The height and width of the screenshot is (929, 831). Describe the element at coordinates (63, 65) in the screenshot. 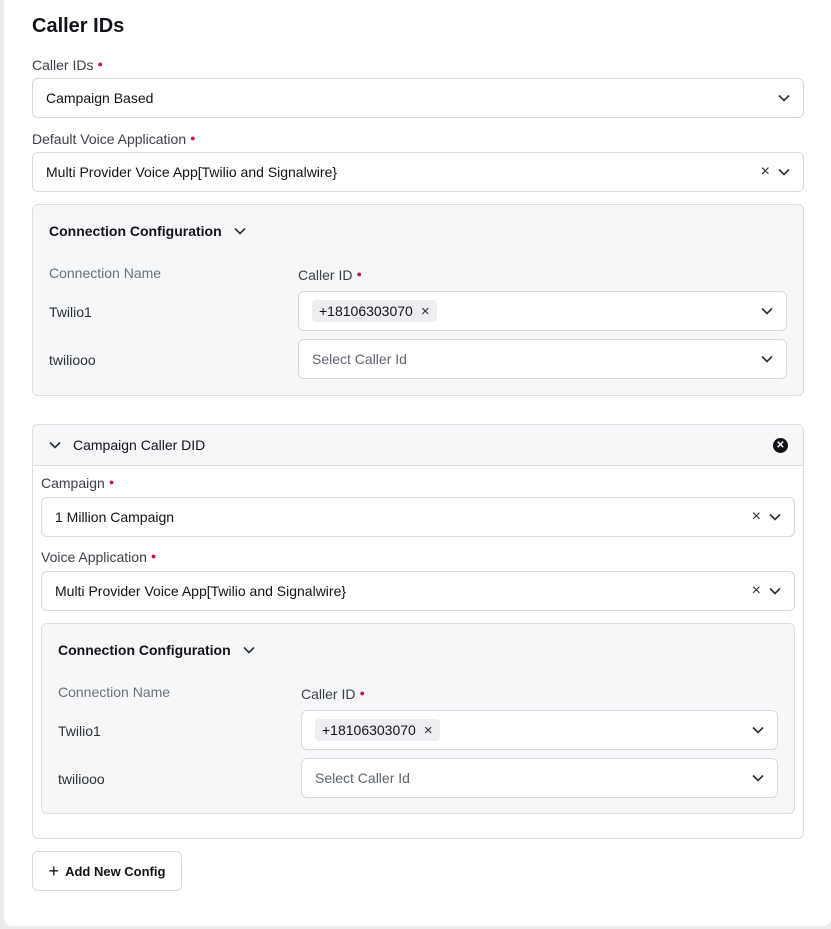

I see `caller-ids-label-text: Caller IDs` at that location.